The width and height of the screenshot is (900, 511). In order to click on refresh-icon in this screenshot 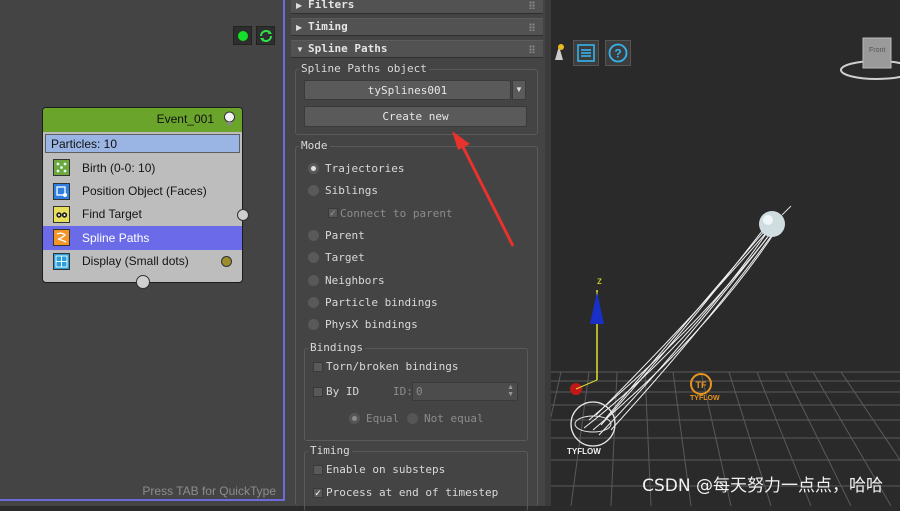, I will do `click(265, 35)`.